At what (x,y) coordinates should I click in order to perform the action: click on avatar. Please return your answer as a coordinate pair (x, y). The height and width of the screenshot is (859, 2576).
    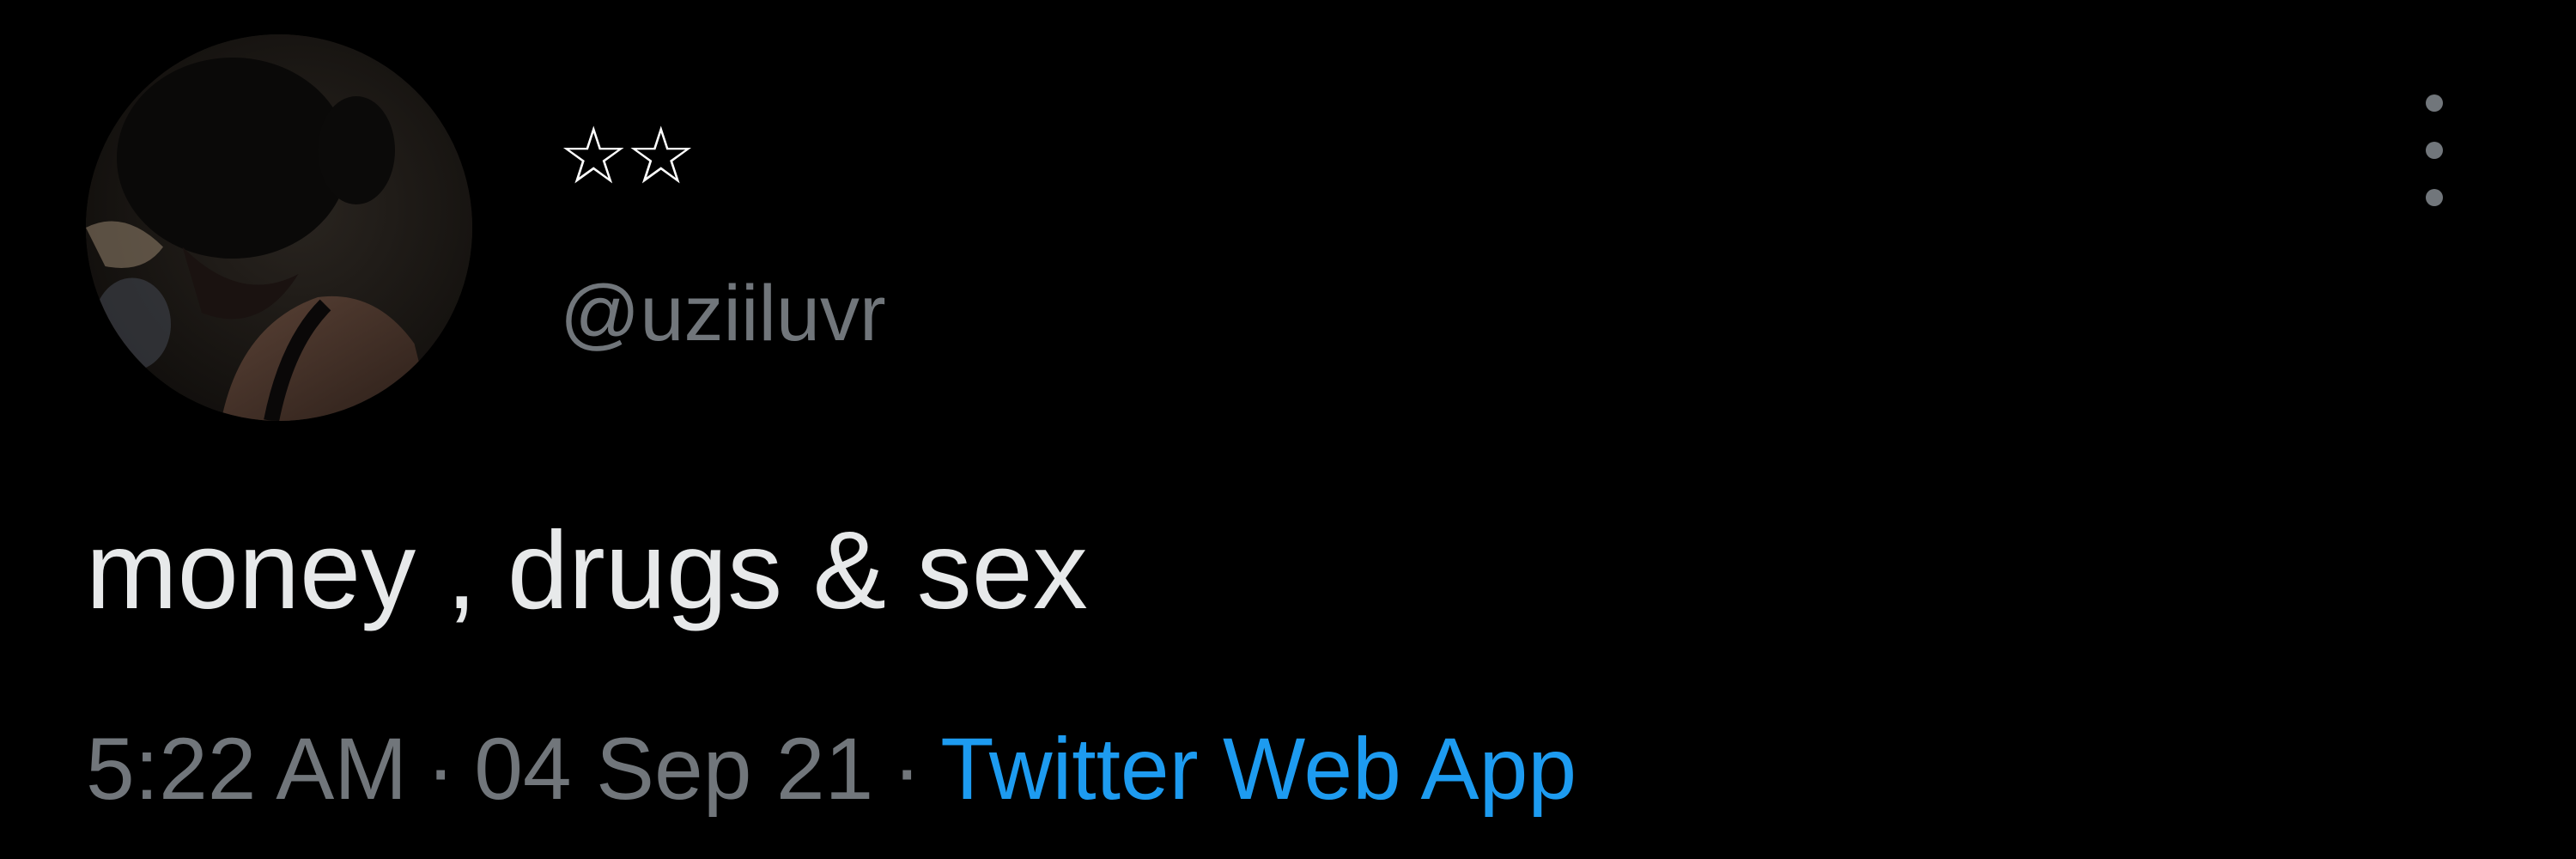
    Looking at the image, I should click on (279, 227).